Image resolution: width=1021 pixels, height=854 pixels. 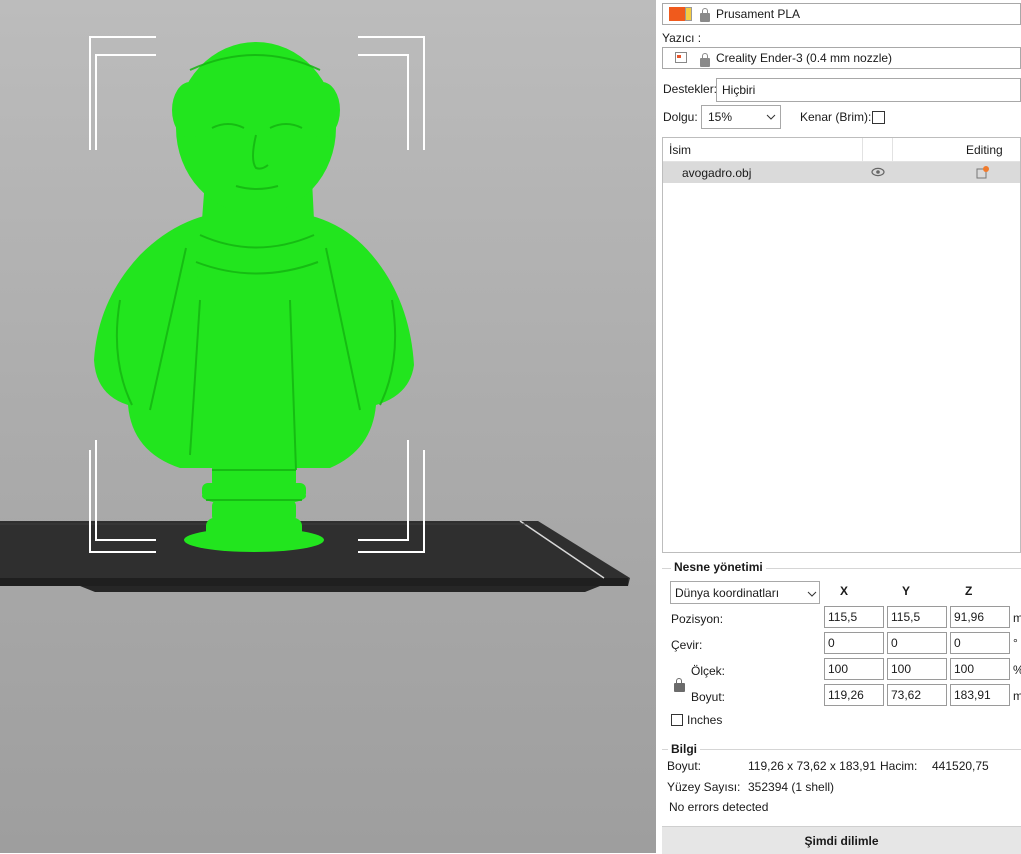 What do you see at coordinates (854, 695) in the screenshot?
I see `size-x-input: 119,26` at bounding box center [854, 695].